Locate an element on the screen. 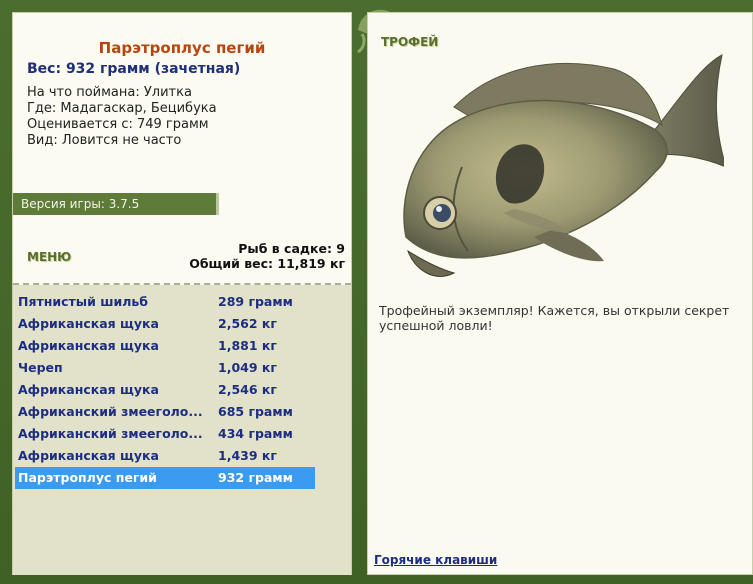 This screenshot has width=753, height=584. fish-count: Рыб в садке: 9 is located at coordinates (291, 248).